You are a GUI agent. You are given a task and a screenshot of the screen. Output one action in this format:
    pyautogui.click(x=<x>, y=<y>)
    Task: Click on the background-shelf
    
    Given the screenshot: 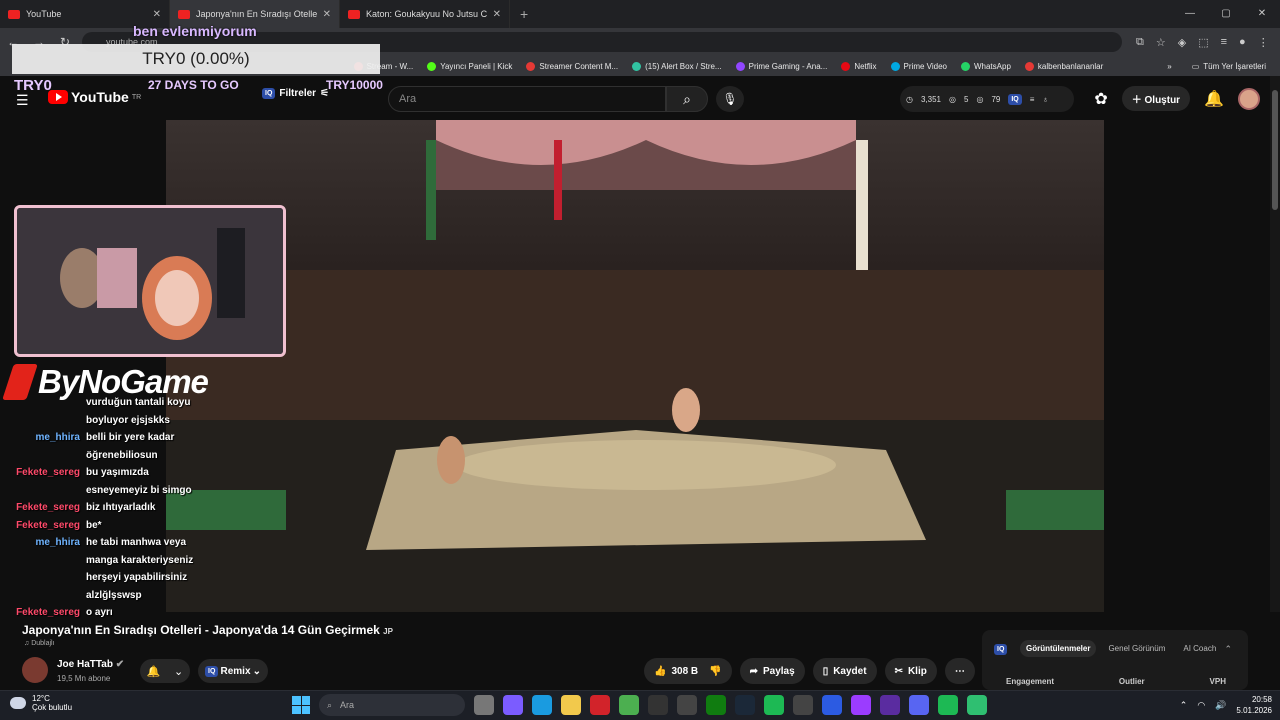 What is the action you would take?
    pyautogui.click(x=117, y=278)
    